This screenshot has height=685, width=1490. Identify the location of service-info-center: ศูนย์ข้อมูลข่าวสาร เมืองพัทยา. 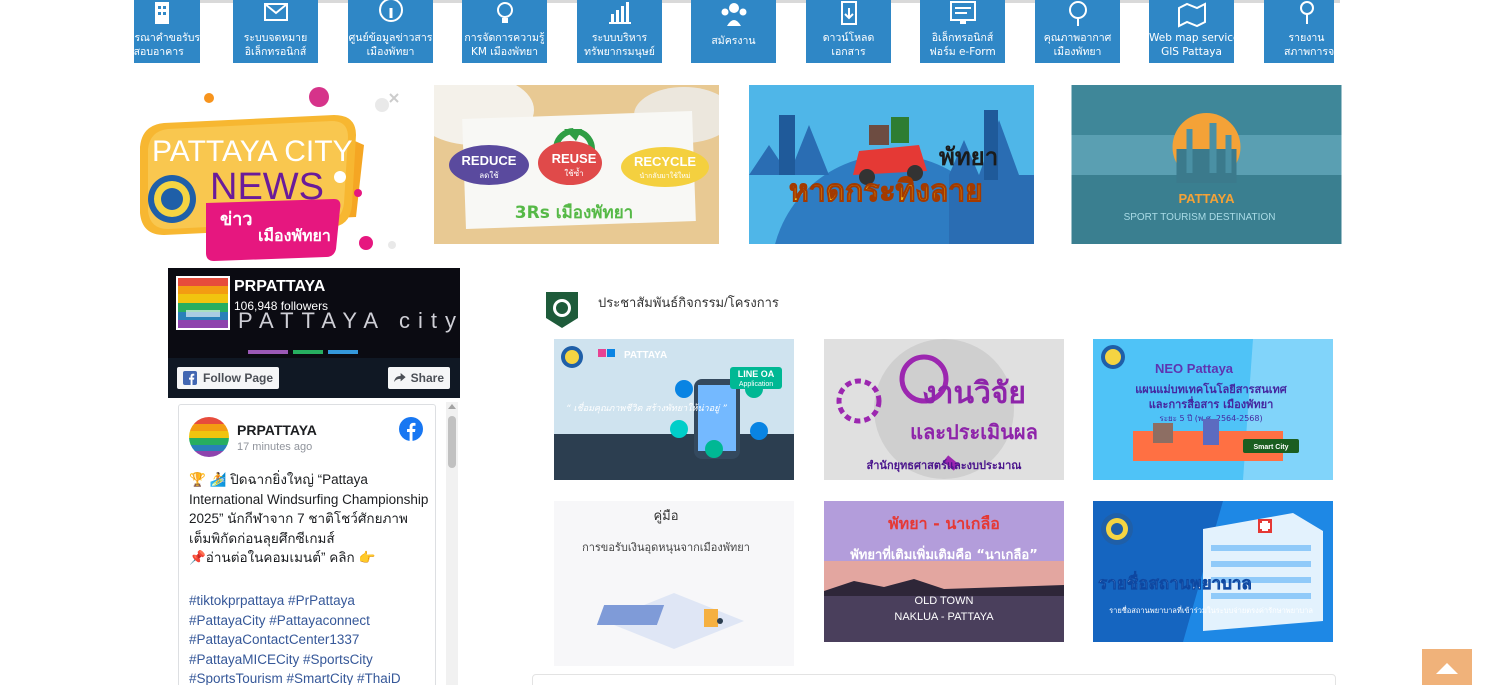
(390, 31).